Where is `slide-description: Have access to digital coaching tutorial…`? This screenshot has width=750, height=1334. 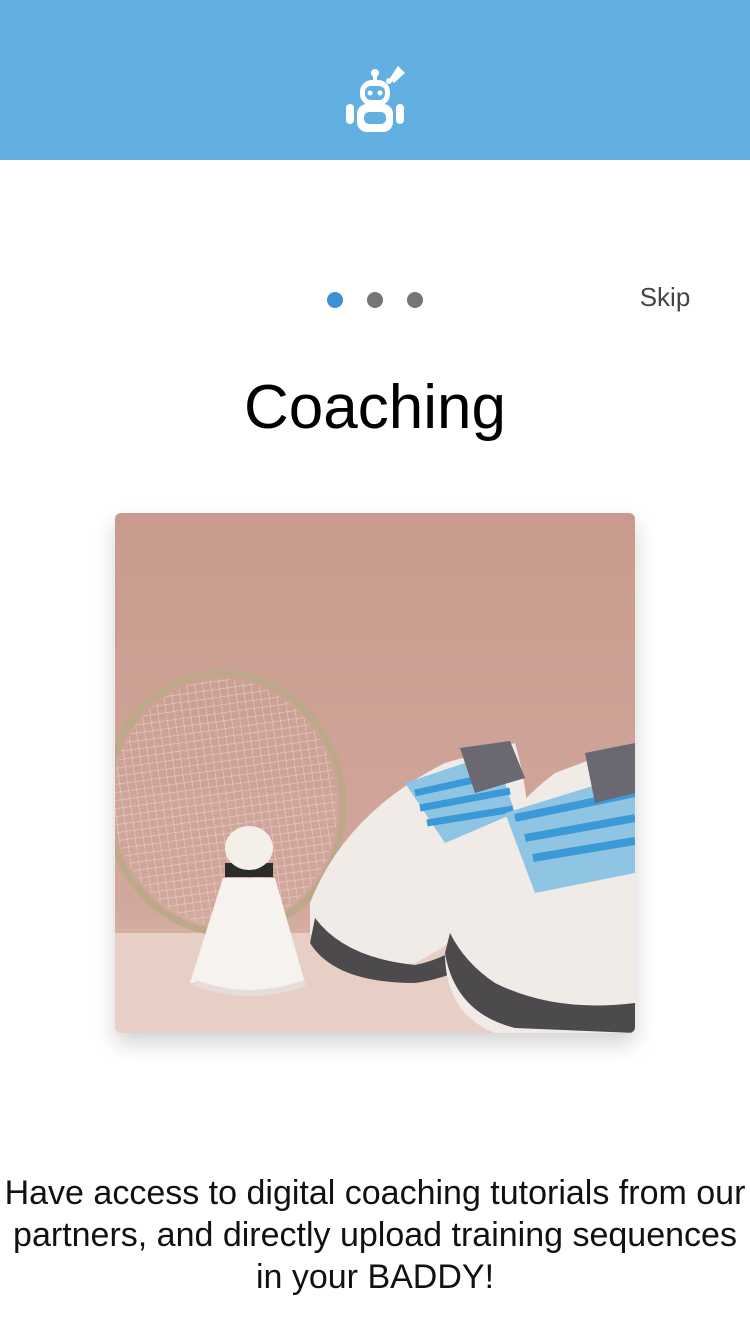 slide-description: Have access to digital coaching tutorial… is located at coordinates (375, 1235).